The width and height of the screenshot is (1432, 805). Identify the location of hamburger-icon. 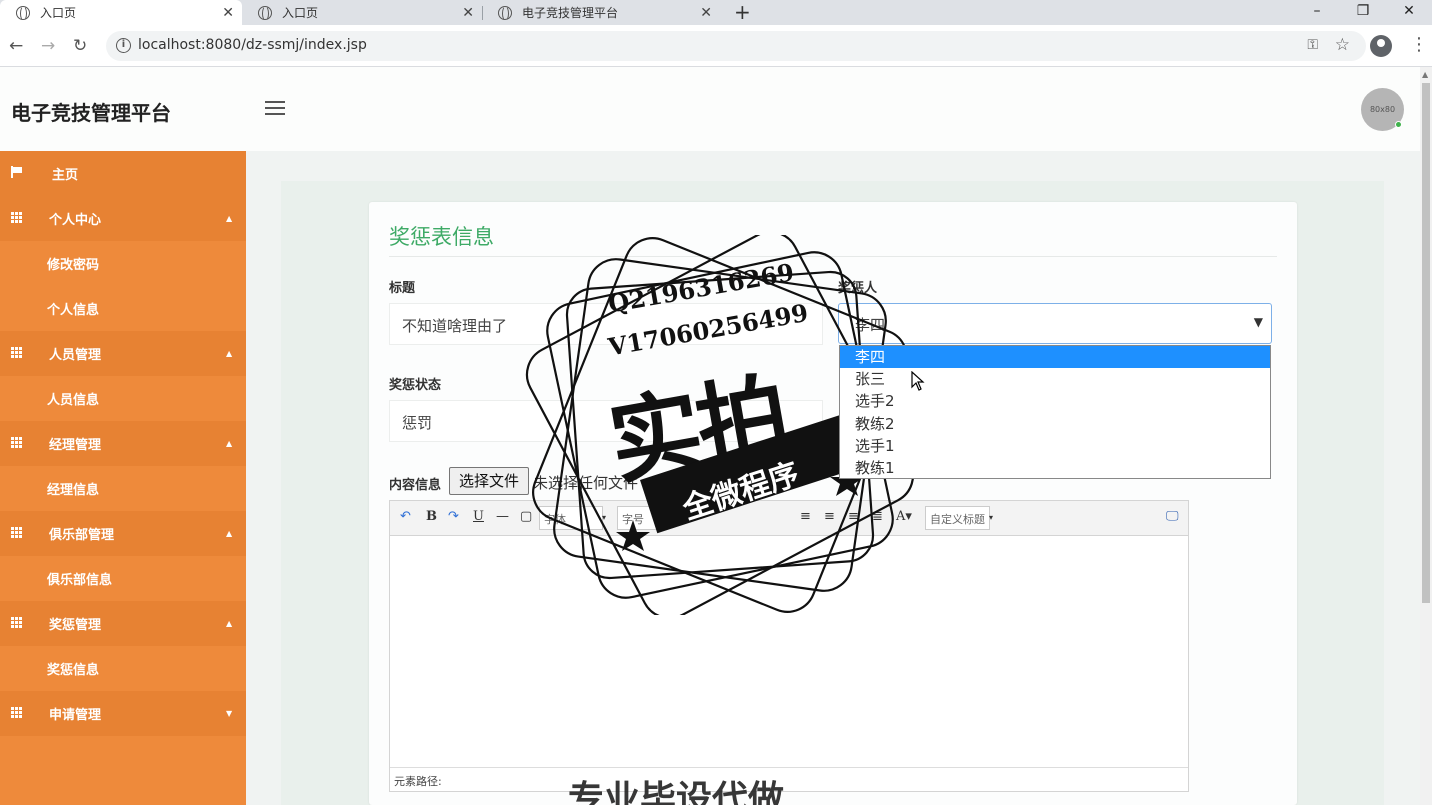
(275, 110).